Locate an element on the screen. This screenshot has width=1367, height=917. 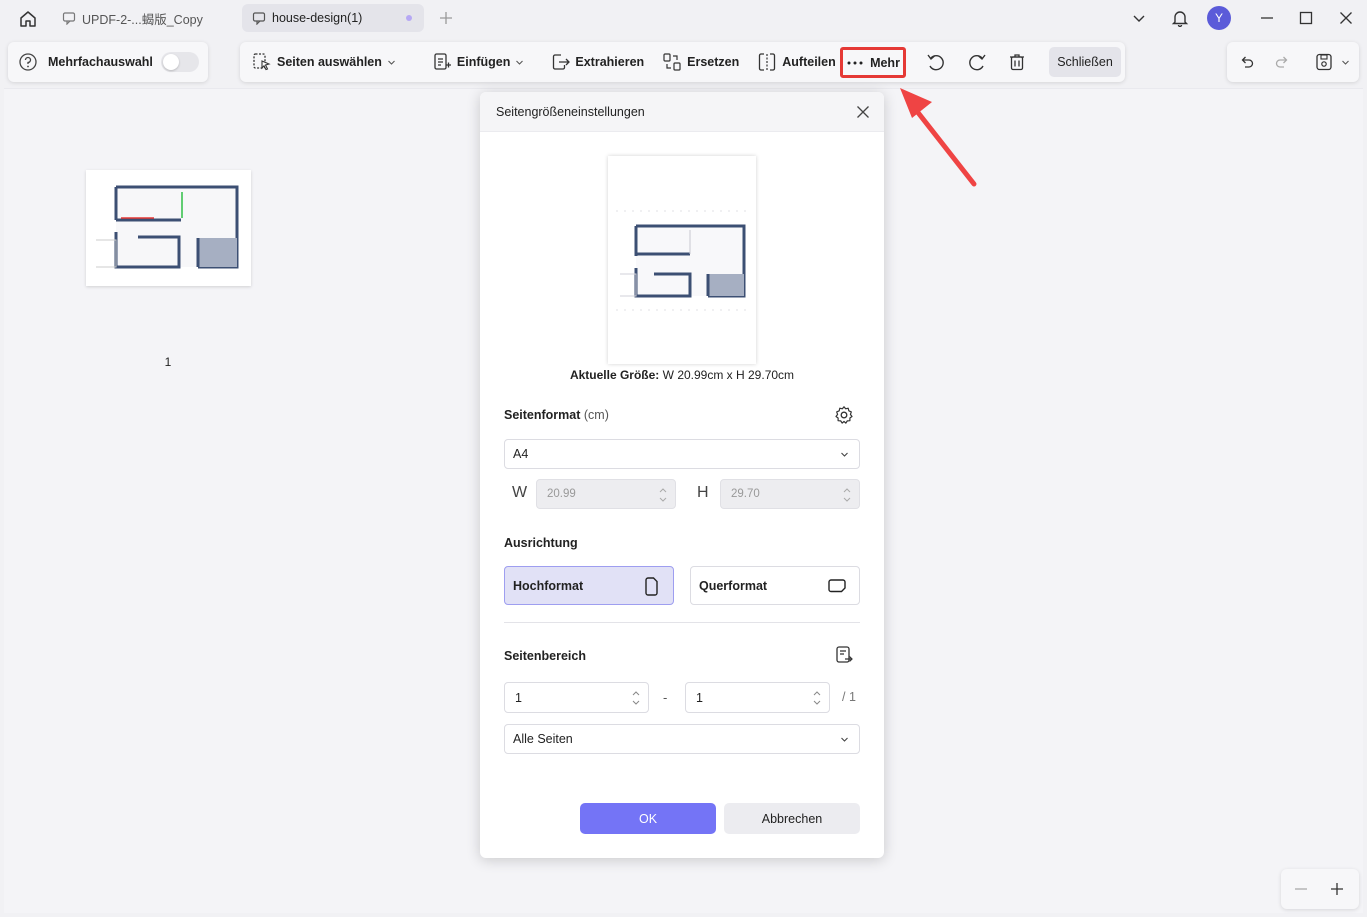
ok-button: OK is located at coordinates (648, 818).